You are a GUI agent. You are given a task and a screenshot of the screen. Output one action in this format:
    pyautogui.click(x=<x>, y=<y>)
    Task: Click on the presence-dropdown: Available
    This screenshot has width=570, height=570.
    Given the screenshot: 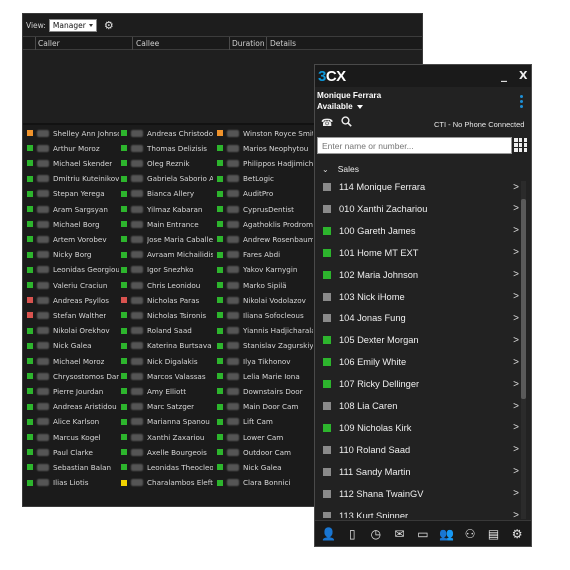 What is the action you would take?
    pyautogui.click(x=340, y=106)
    